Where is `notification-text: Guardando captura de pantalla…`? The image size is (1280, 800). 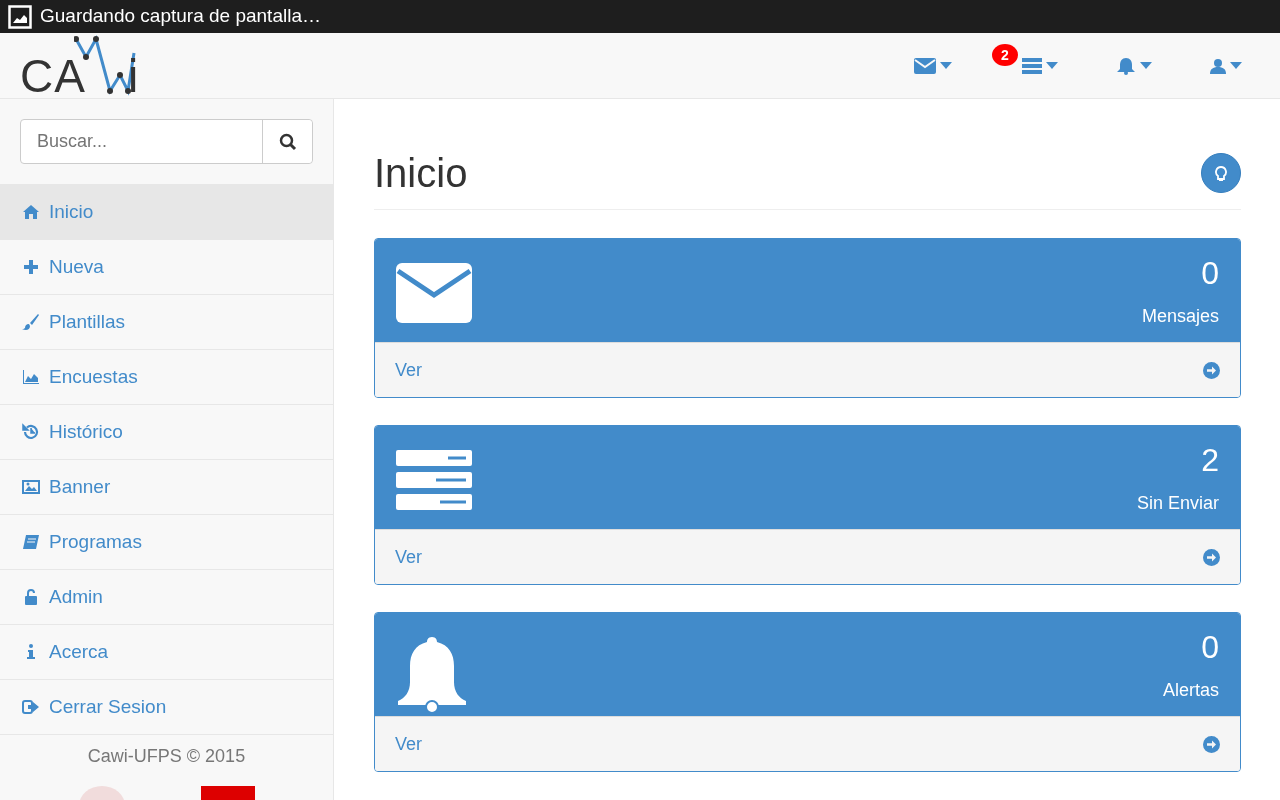
notification-text: Guardando captura de pantalla… is located at coordinates (180, 16).